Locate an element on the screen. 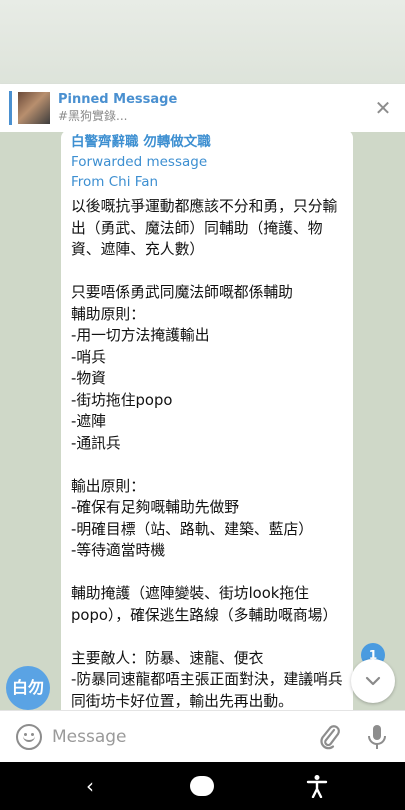 This screenshot has height=810, width=405. close-icon: ✕ is located at coordinates (383, 108).